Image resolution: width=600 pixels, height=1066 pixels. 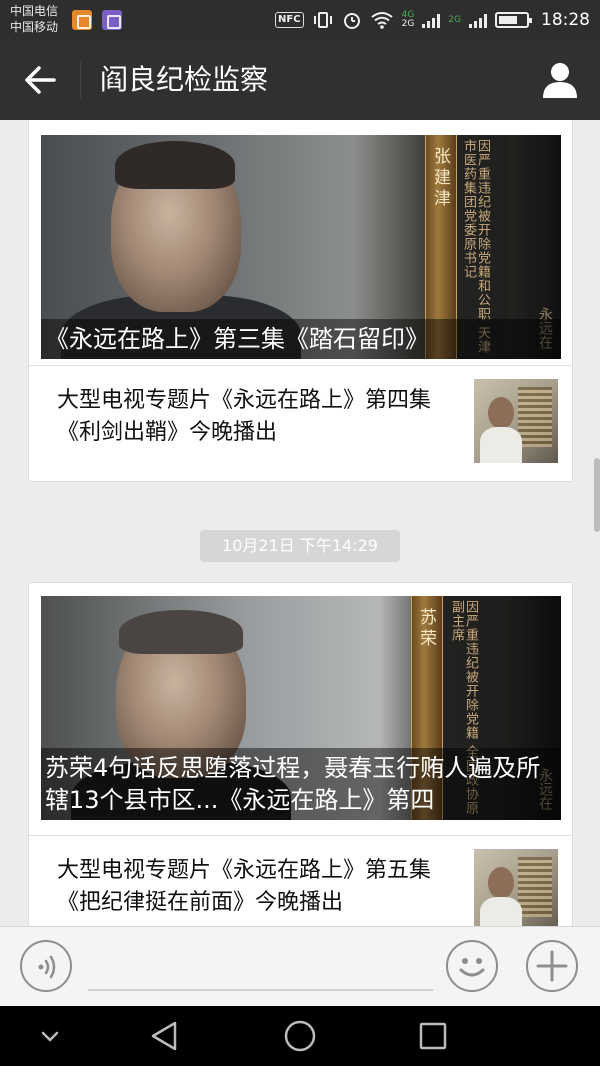 I want to click on hide-keyboard-icon, so click(x=50, y=1036).